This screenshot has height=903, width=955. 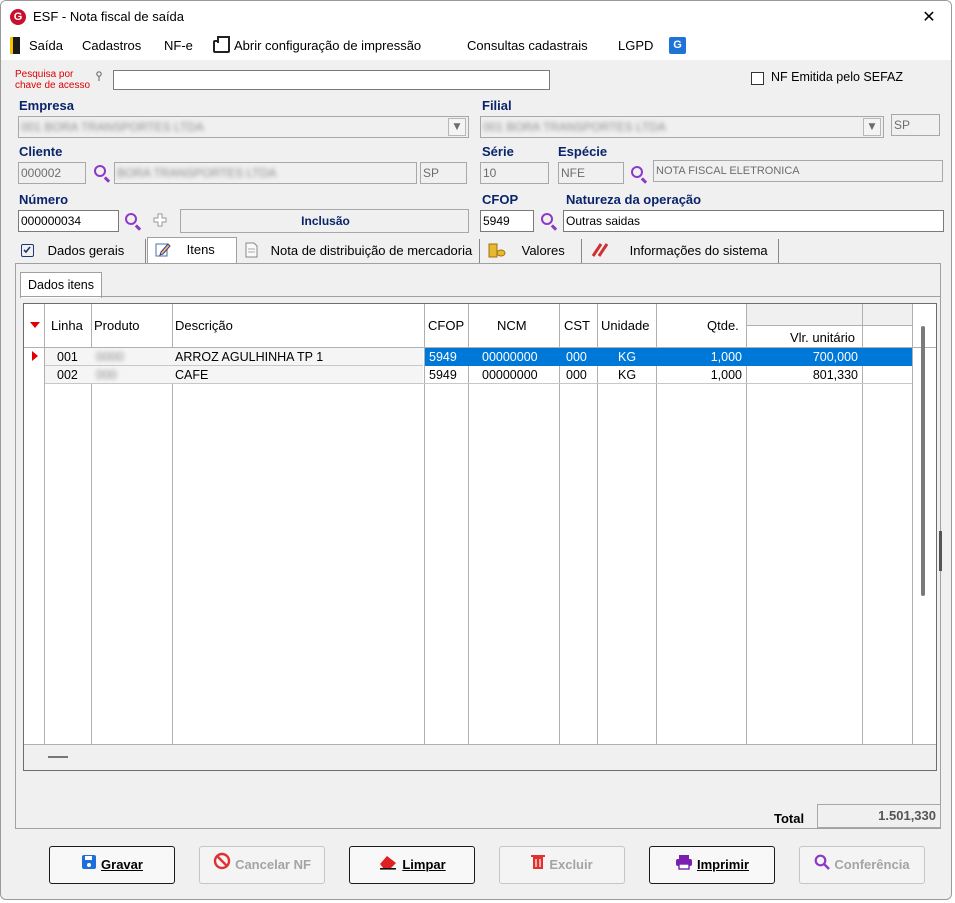 What do you see at coordinates (178, 45) in the screenshot?
I see `menu-nfe: NF-e` at bounding box center [178, 45].